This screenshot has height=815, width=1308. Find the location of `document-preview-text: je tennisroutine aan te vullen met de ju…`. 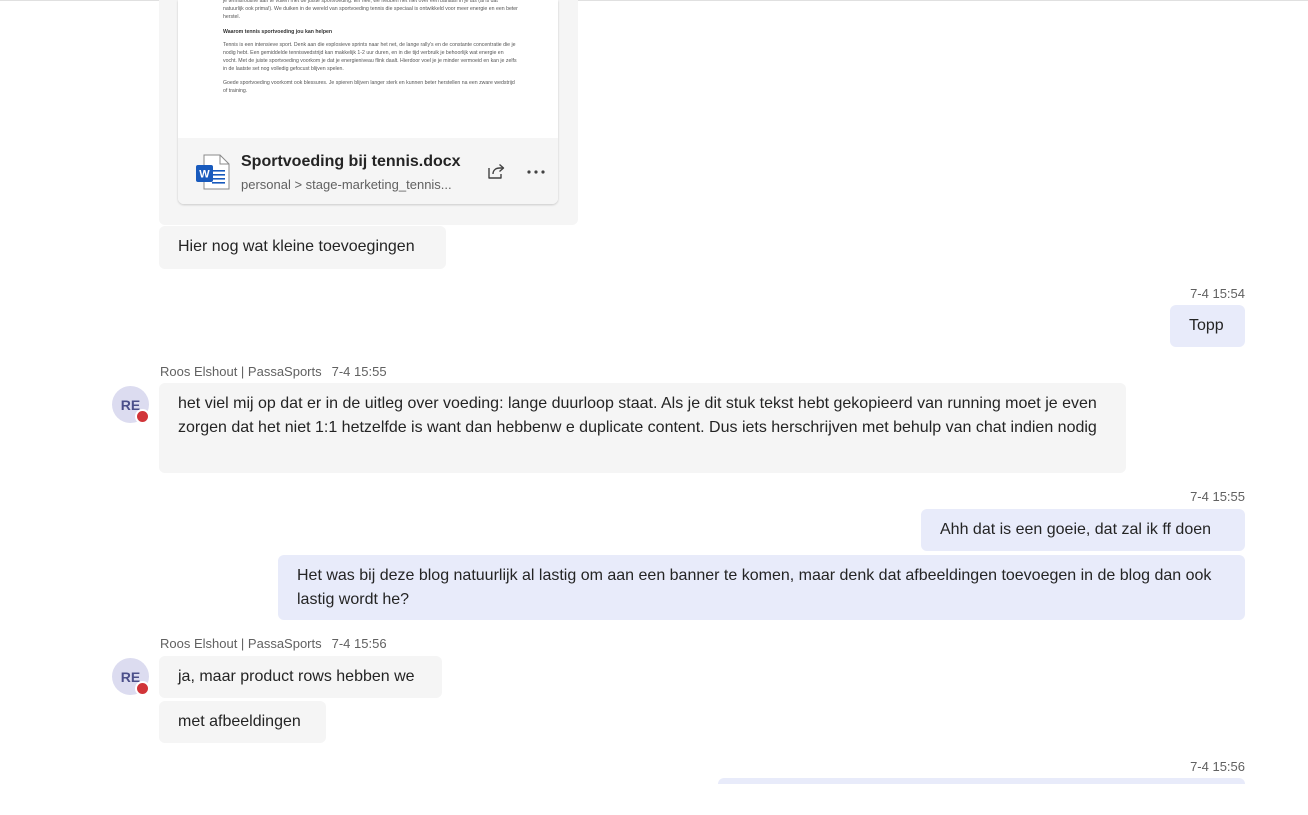

document-preview-text: je tennisroutine aan te vullen met de ju… is located at coordinates (370, 50).